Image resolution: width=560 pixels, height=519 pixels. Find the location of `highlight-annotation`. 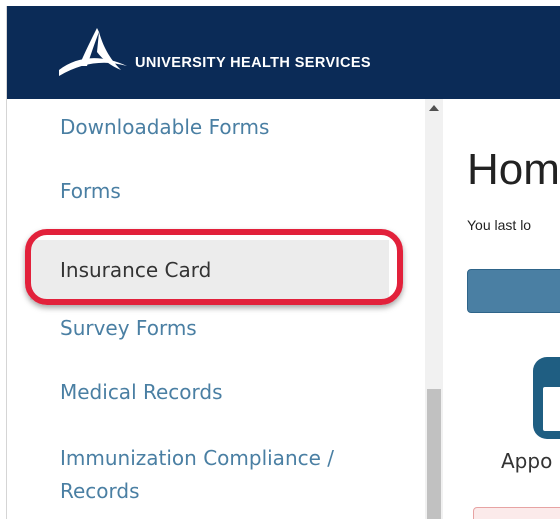

highlight-annotation is located at coordinates (214, 267).